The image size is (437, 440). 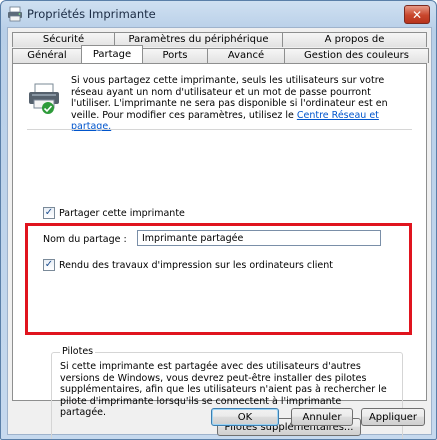 I want to click on shared-printer-icon, so click(x=44, y=98).